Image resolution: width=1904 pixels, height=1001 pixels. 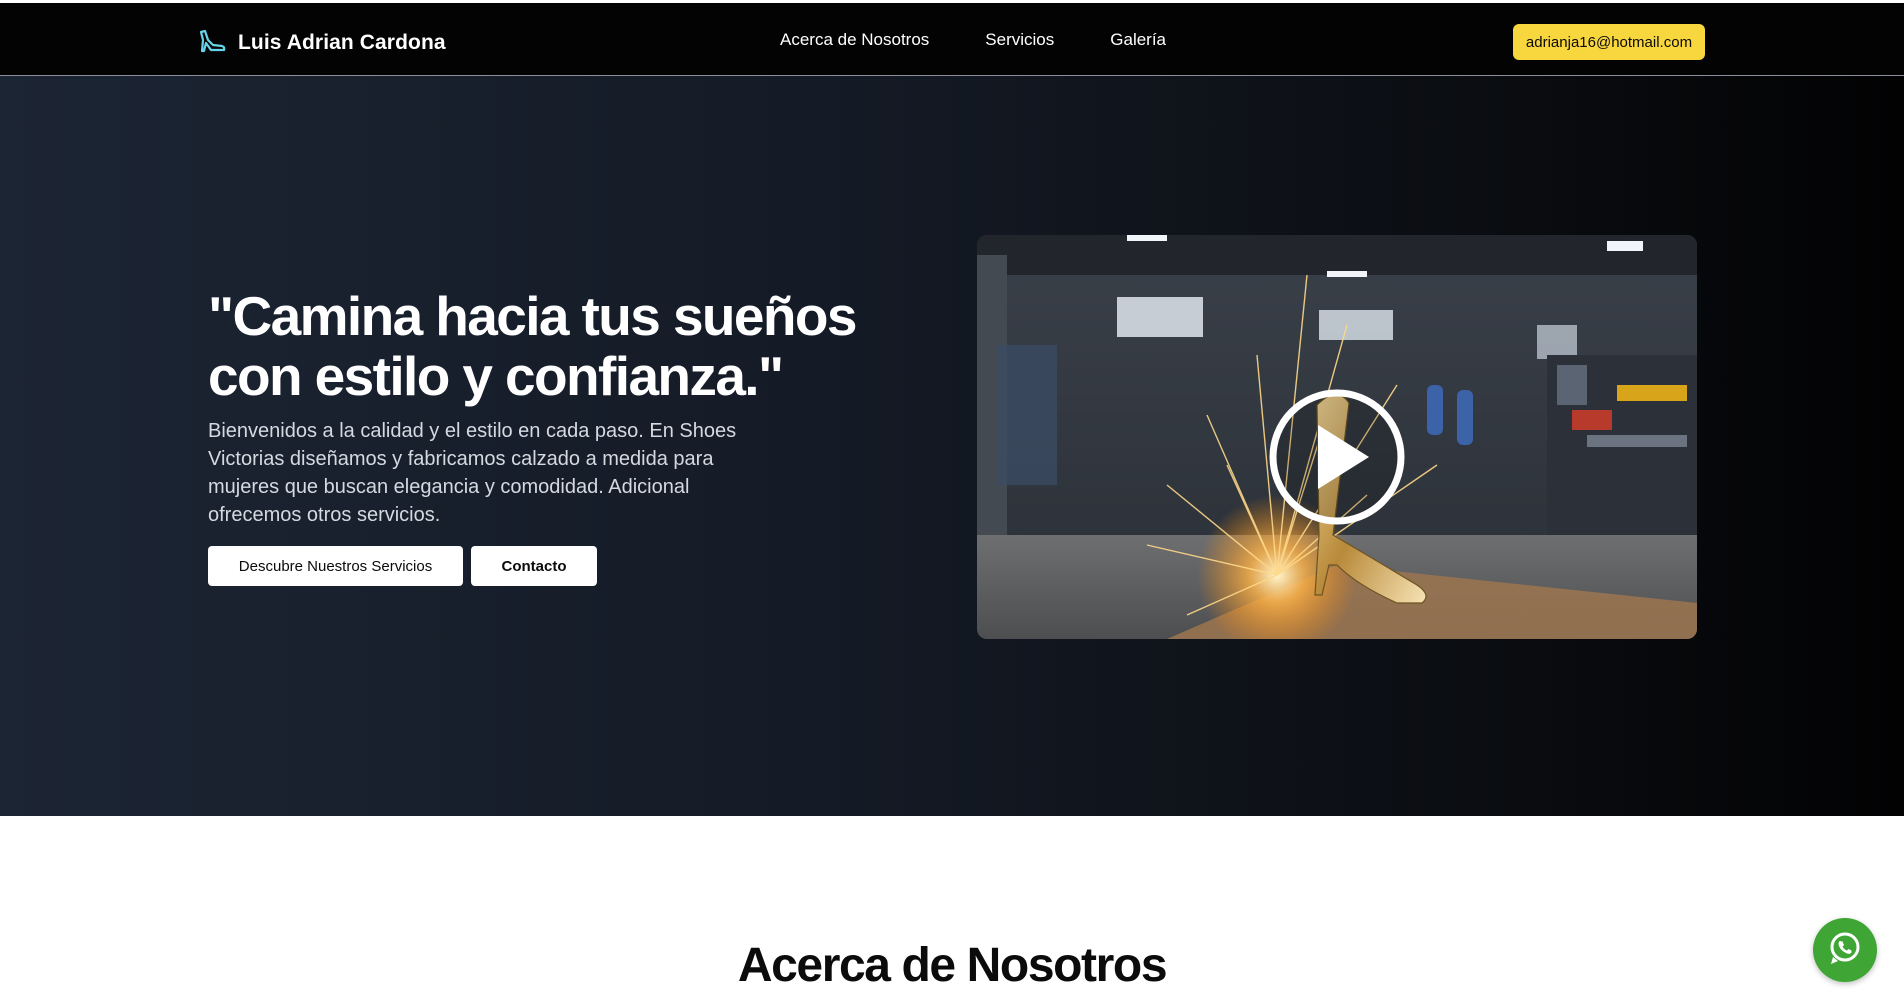 What do you see at coordinates (854, 40) in the screenshot?
I see `nav-link-acerca: Acerca de Nosotros` at bounding box center [854, 40].